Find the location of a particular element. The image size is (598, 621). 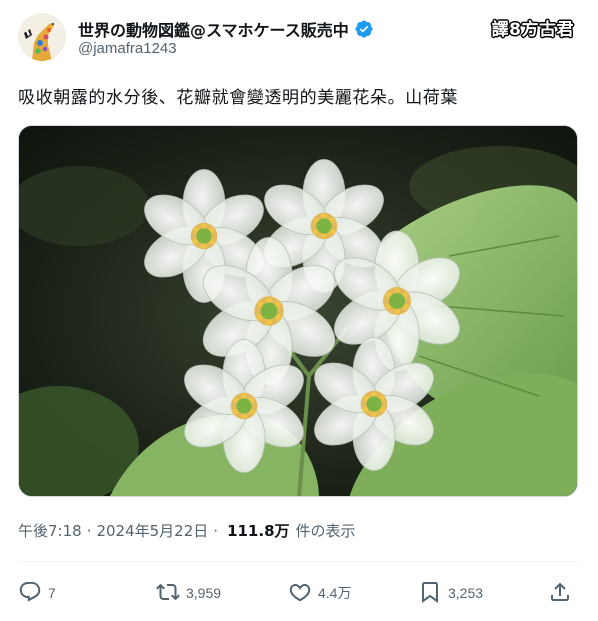

divider is located at coordinates (298, 561).